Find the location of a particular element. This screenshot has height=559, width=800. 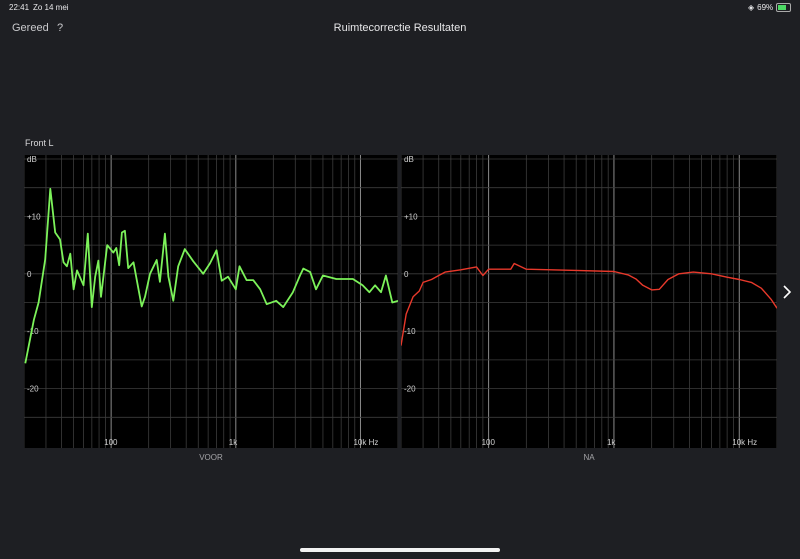

battery-charging-icon is located at coordinates (784, 7).